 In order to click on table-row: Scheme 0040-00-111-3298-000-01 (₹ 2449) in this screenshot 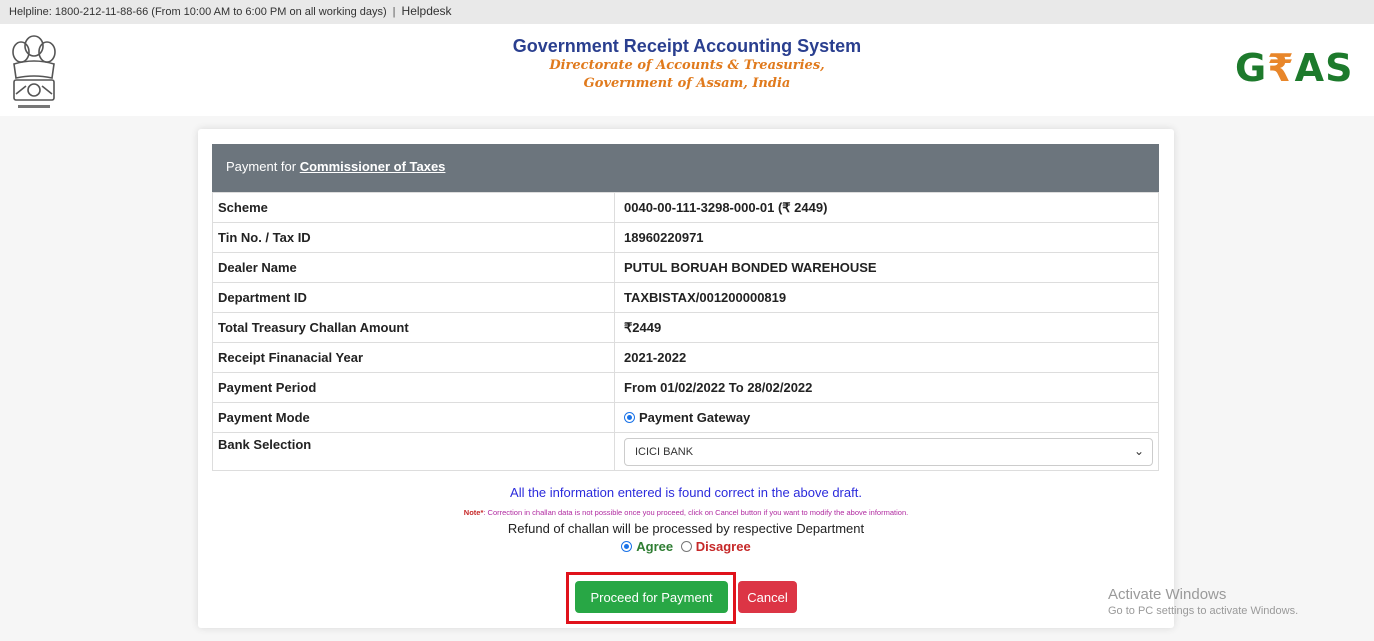, I will do `click(685, 207)`.